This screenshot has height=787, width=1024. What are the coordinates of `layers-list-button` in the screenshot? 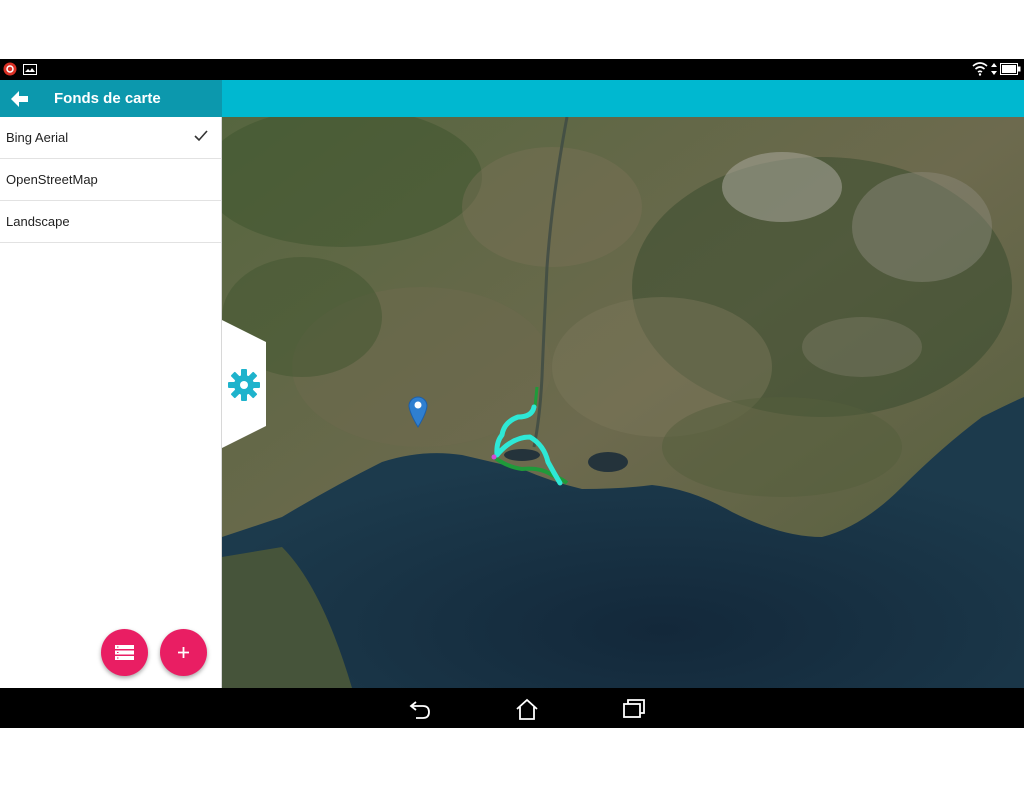 It's located at (124, 652).